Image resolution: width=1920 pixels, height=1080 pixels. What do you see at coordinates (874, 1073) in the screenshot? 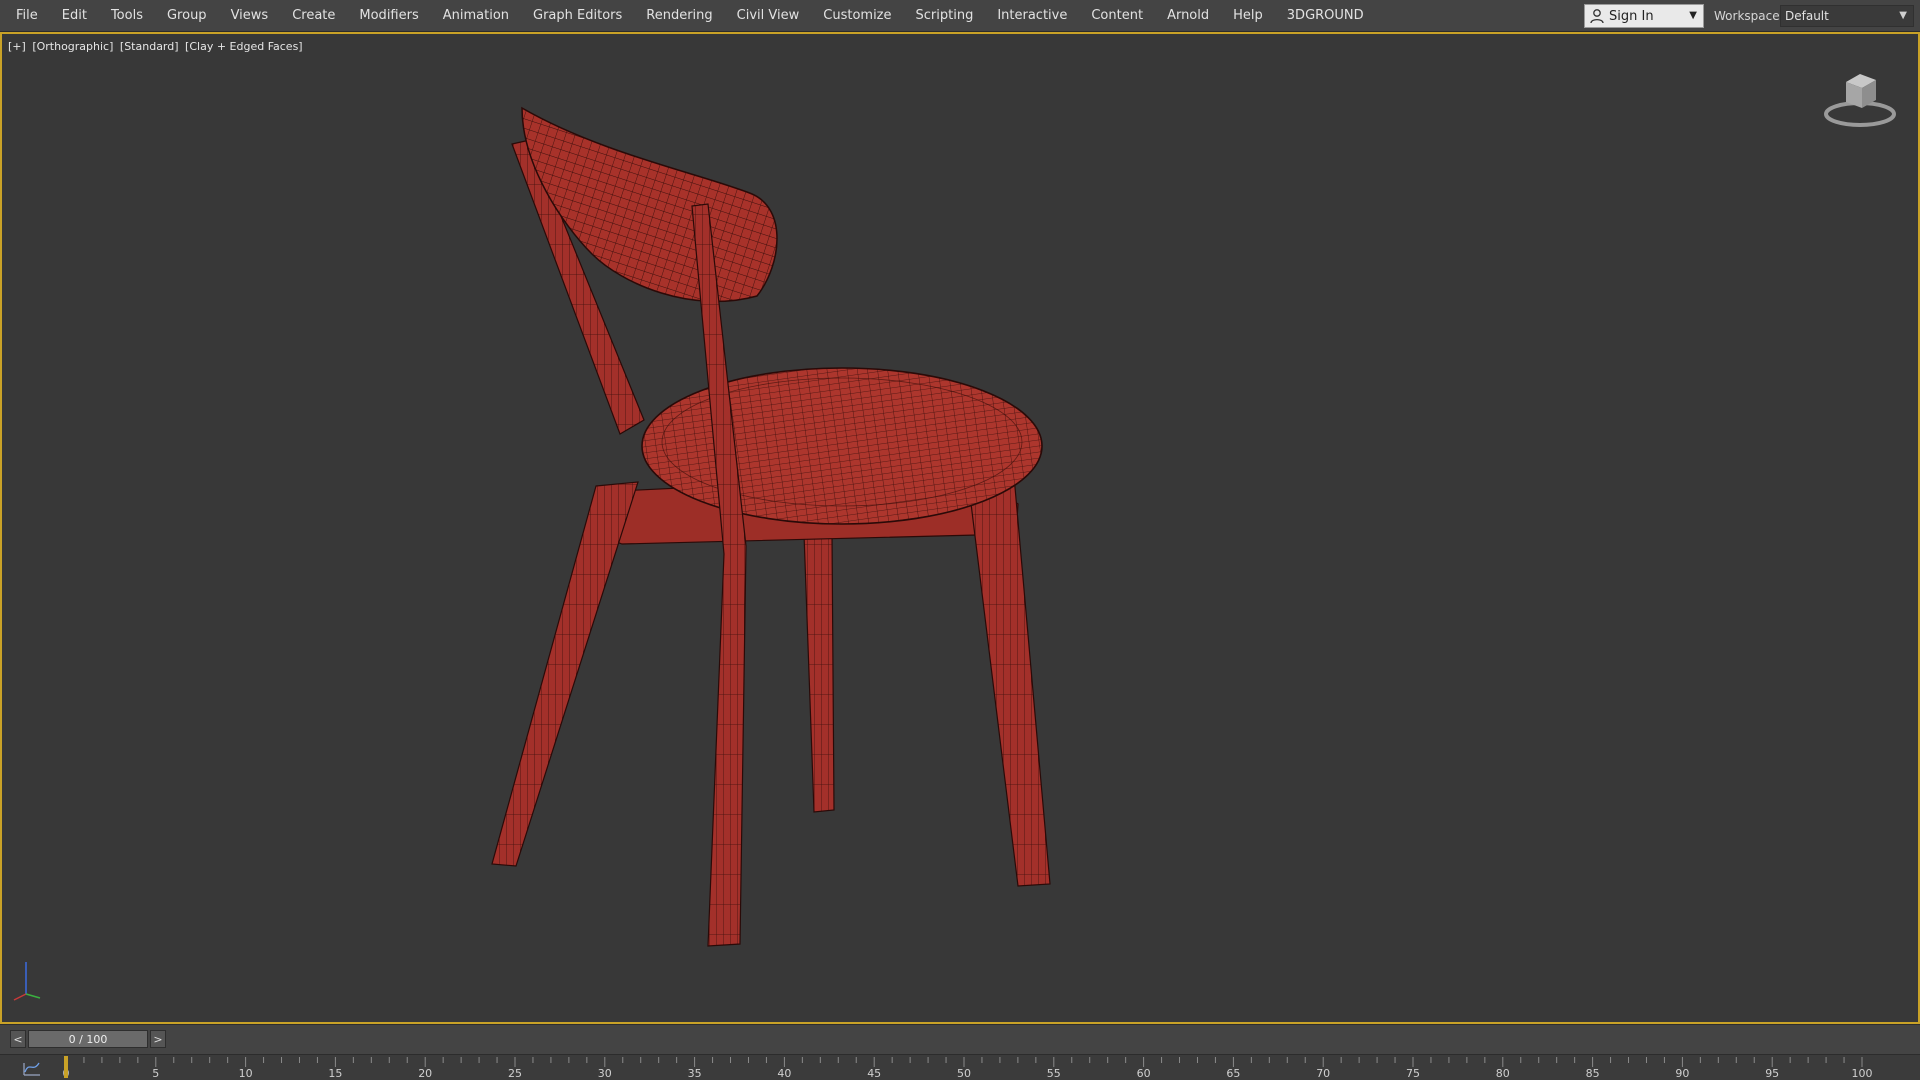
I see `track-tick-label: 45` at bounding box center [874, 1073].